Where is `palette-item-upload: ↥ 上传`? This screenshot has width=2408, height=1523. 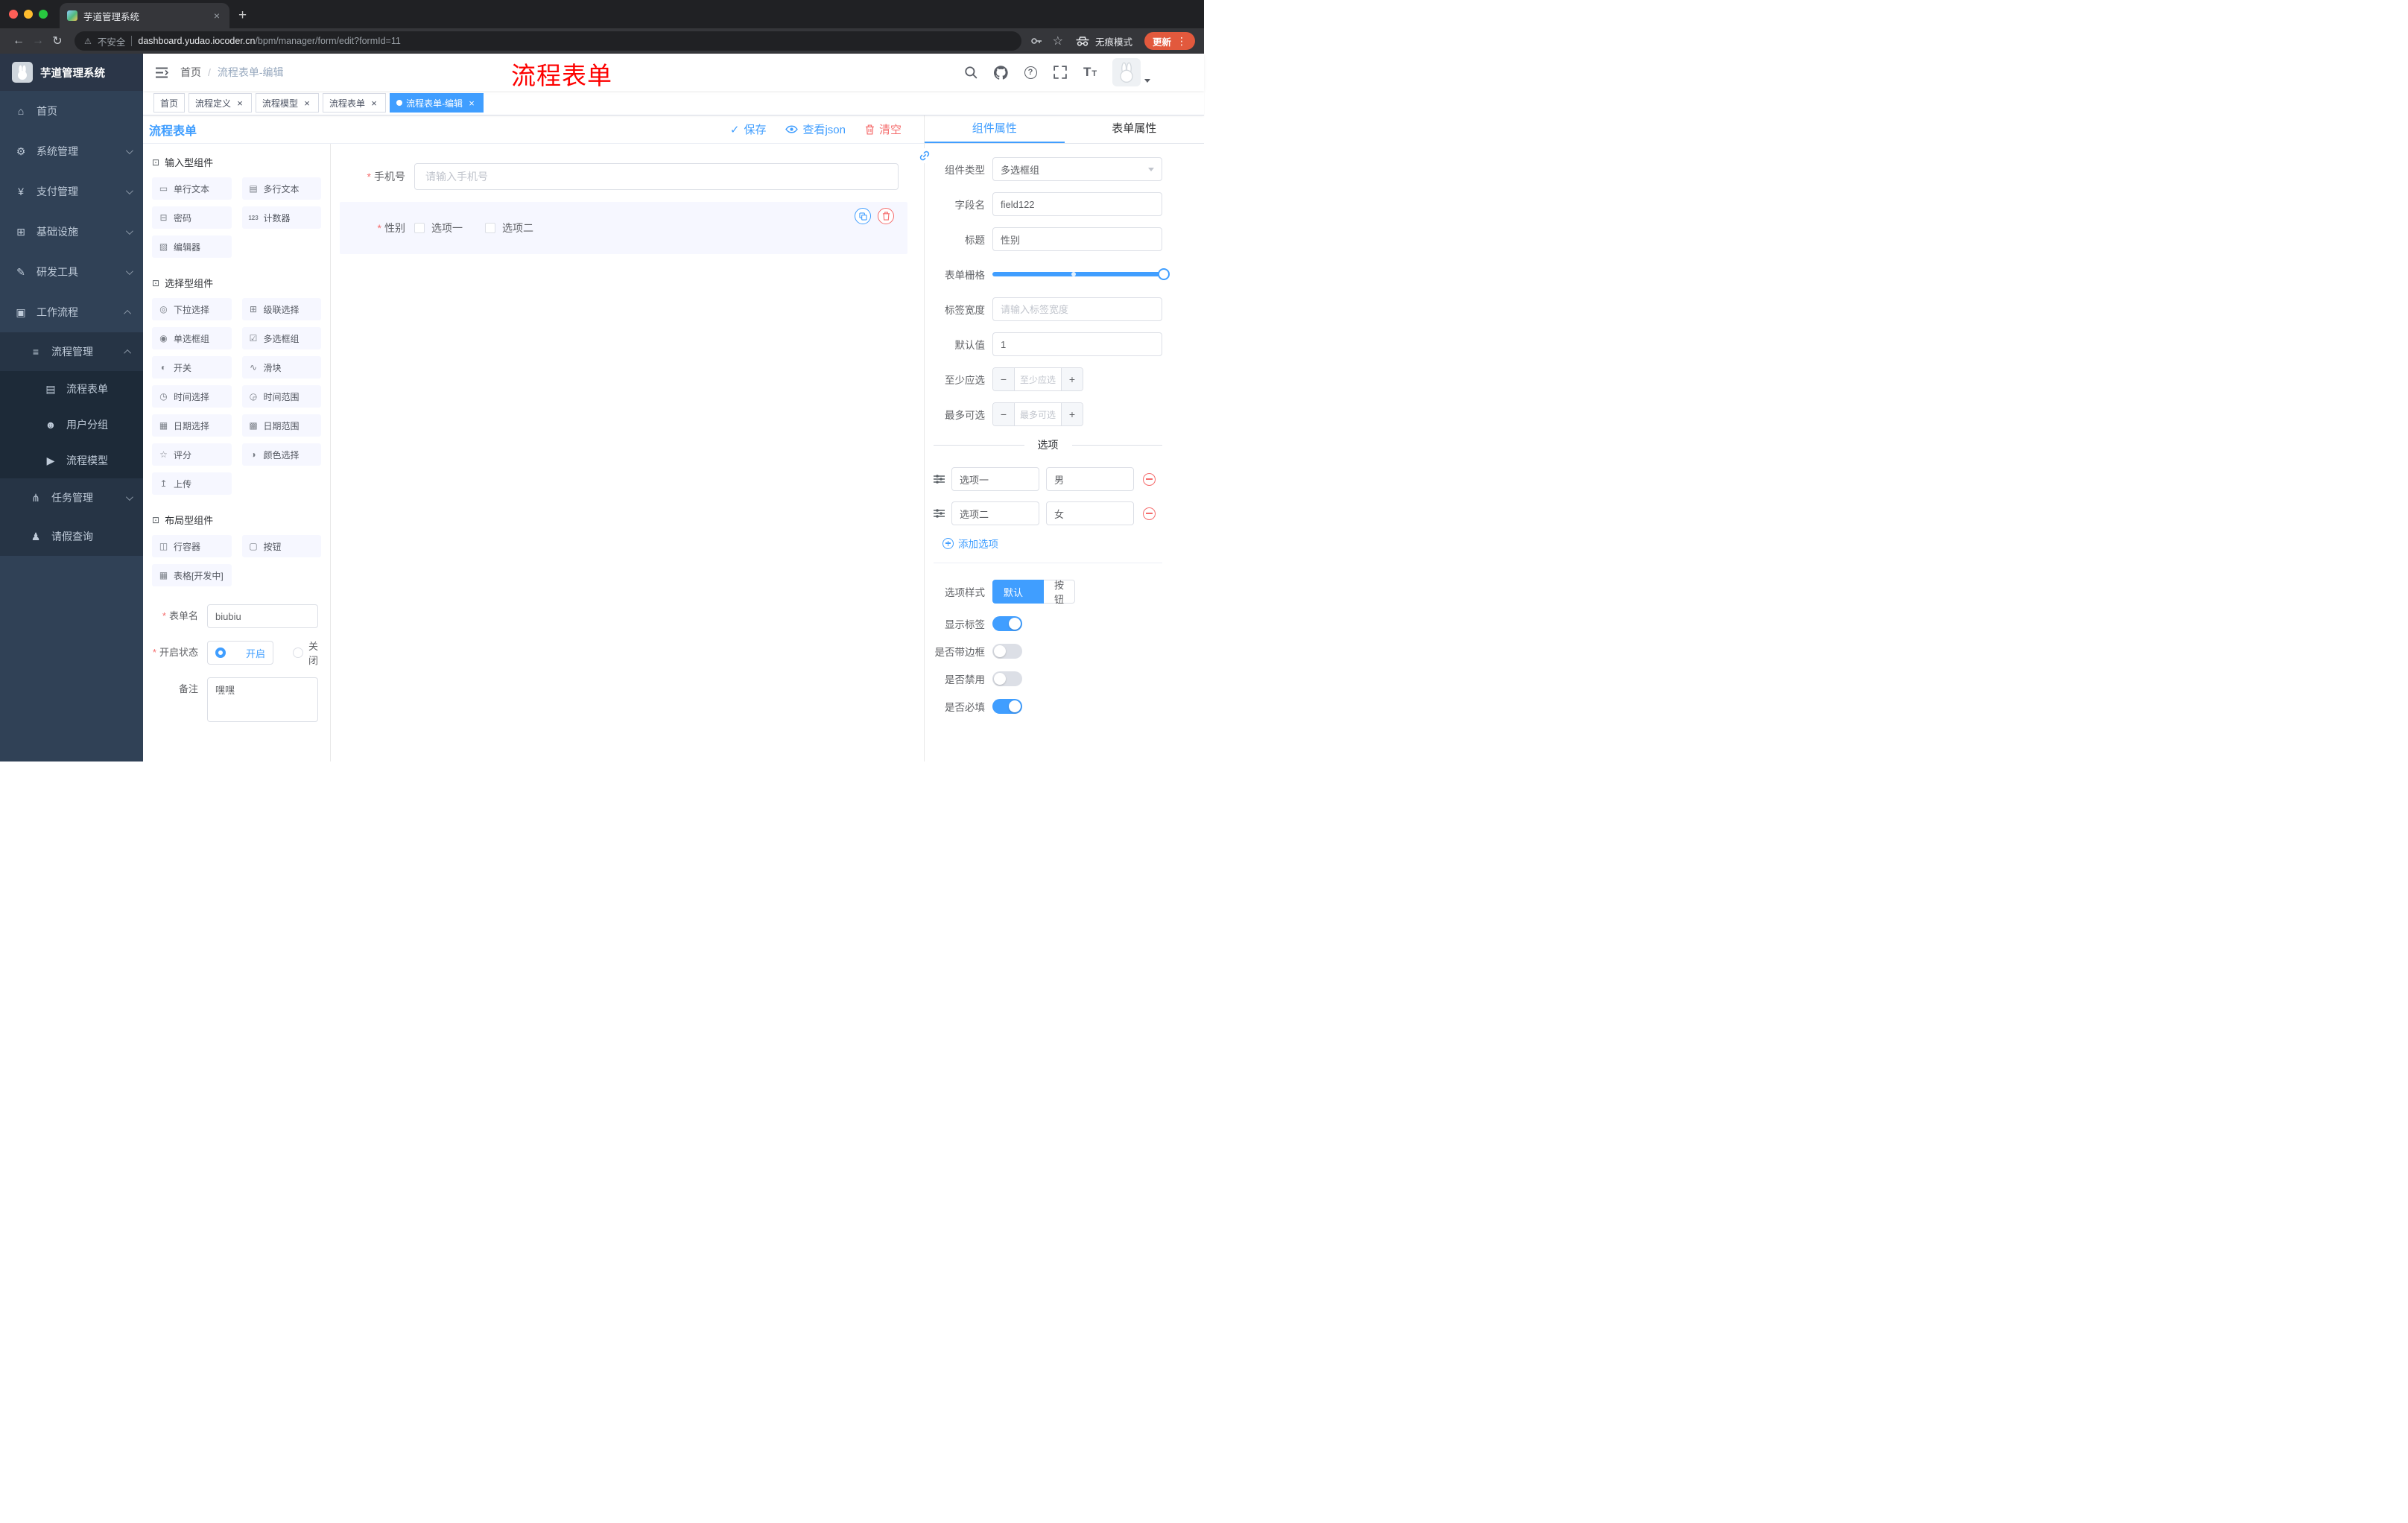 palette-item-upload: ↥ 上传 is located at coordinates (192, 484).